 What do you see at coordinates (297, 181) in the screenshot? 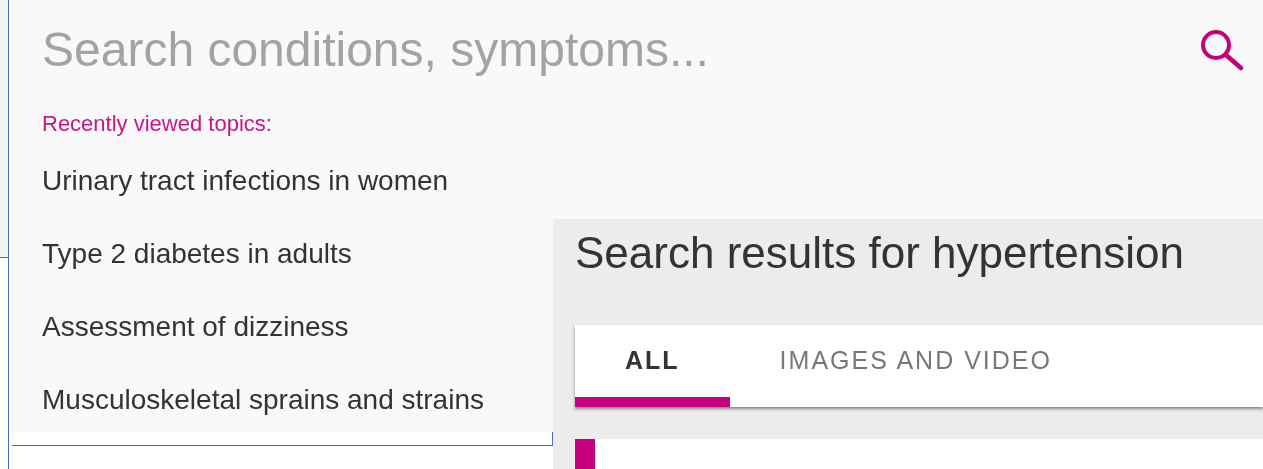
I see `recent-topic-link: Urinary tract infections in women` at bounding box center [297, 181].